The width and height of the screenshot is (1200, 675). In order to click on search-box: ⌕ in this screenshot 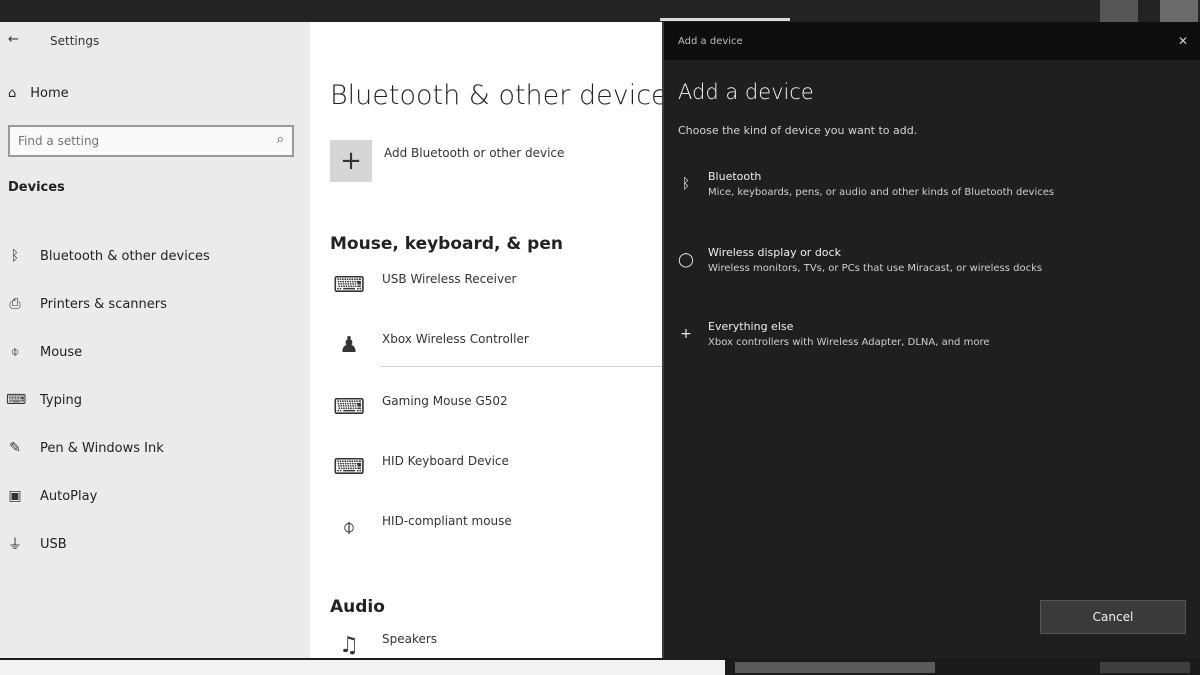, I will do `click(151, 141)`.